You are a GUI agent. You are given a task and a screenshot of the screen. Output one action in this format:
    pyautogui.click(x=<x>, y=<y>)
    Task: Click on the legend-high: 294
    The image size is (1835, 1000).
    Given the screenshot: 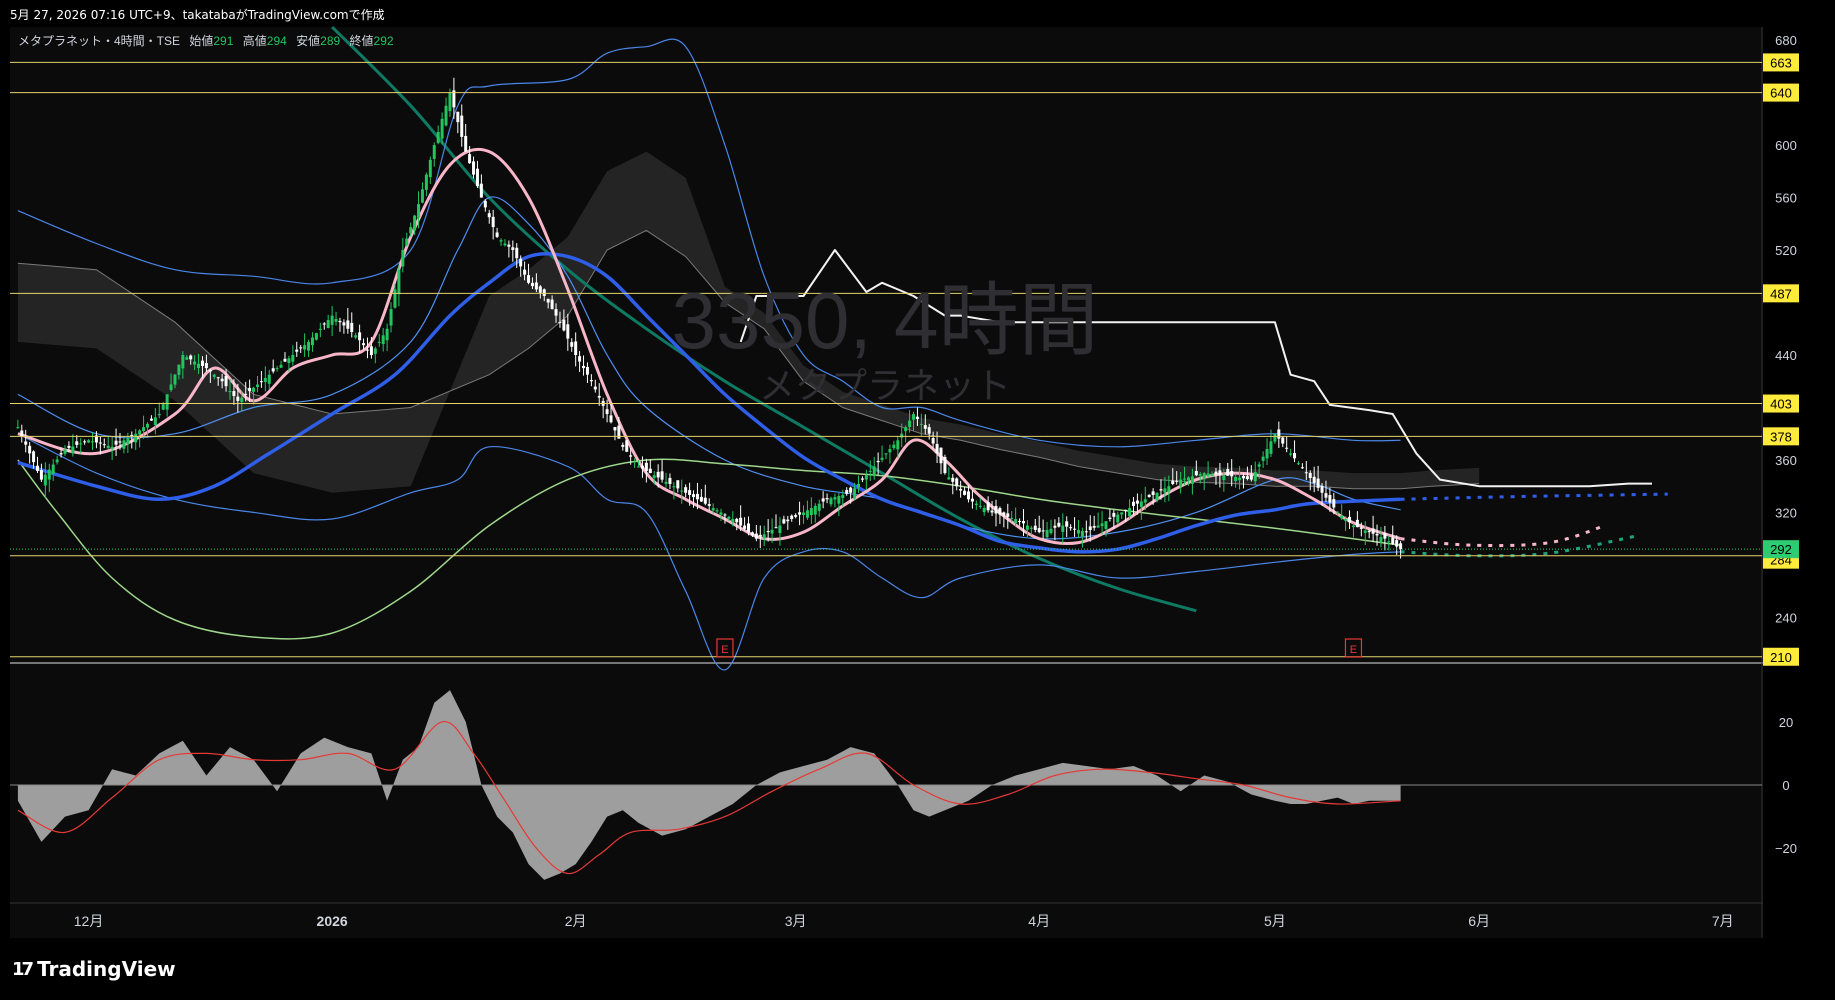 What is the action you would take?
    pyautogui.click(x=277, y=41)
    